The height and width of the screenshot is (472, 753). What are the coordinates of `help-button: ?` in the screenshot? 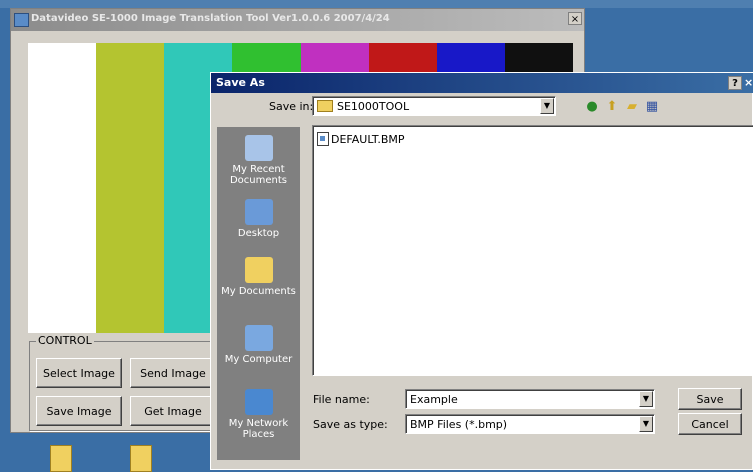 It's located at (735, 83).